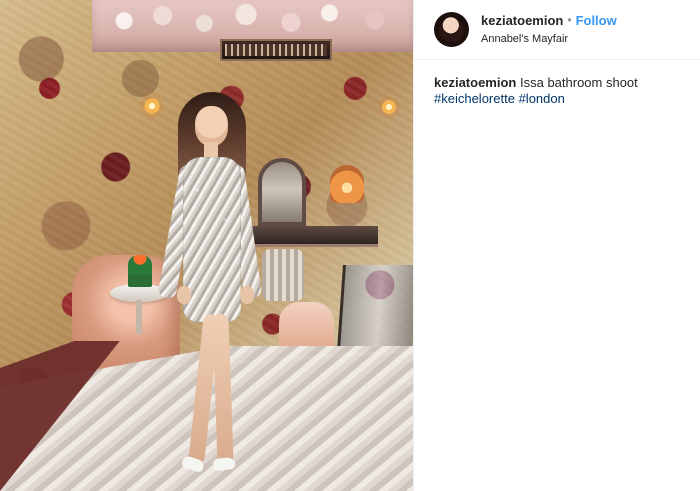 The width and height of the screenshot is (700, 491). What do you see at coordinates (596, 21) in the screenshot?
I see `follow-button: Follow` at bounding box center [596, 21].